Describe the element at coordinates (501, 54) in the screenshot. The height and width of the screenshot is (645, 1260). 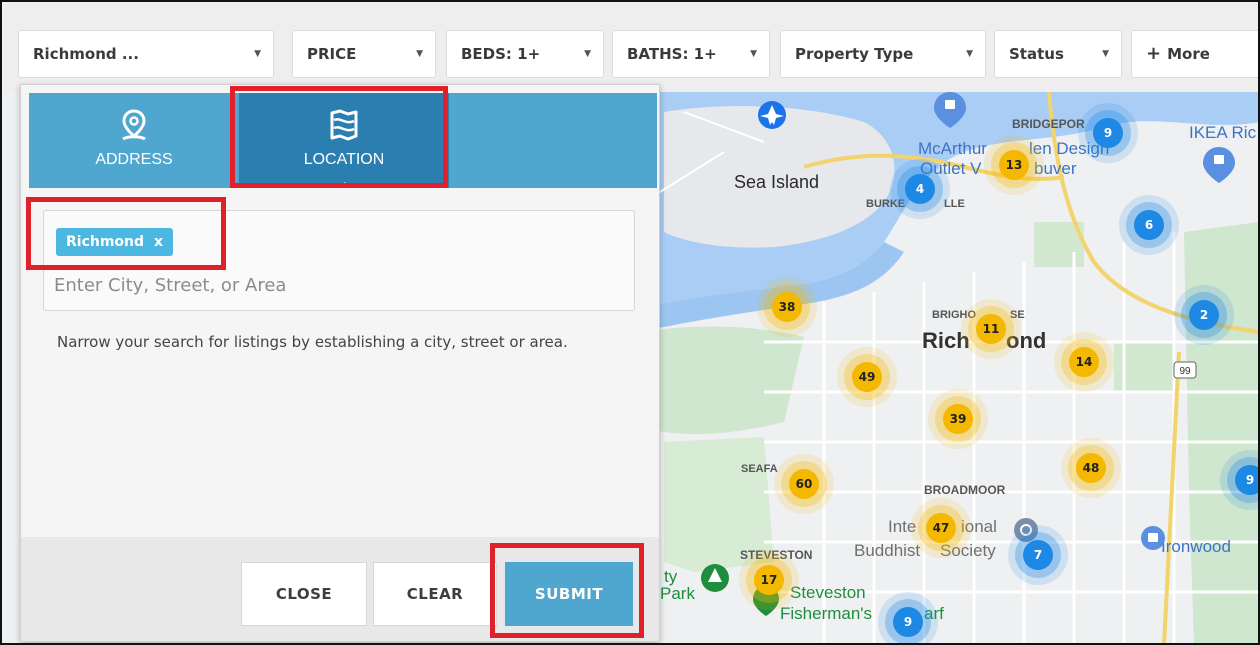
I see `beds-filter-label: BEDS: 1+` at that location.